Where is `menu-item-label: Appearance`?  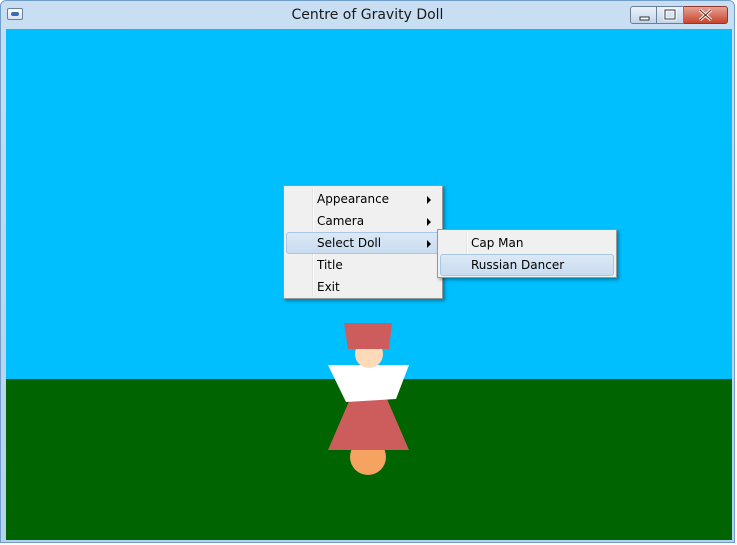
menu-item-label: Appearance is located at coordinates (353, 199).